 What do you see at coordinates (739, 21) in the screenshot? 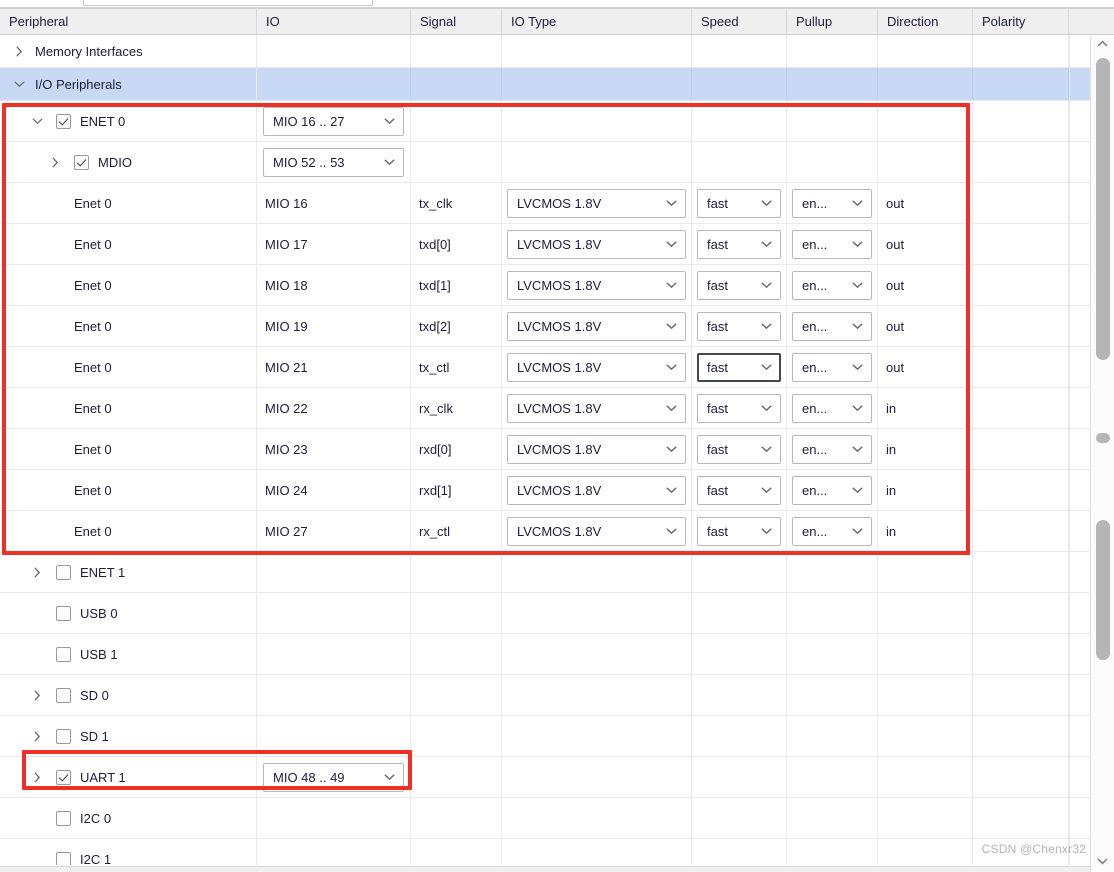
I see `column-header-speed: Speed` at bounding box center [739, 21].